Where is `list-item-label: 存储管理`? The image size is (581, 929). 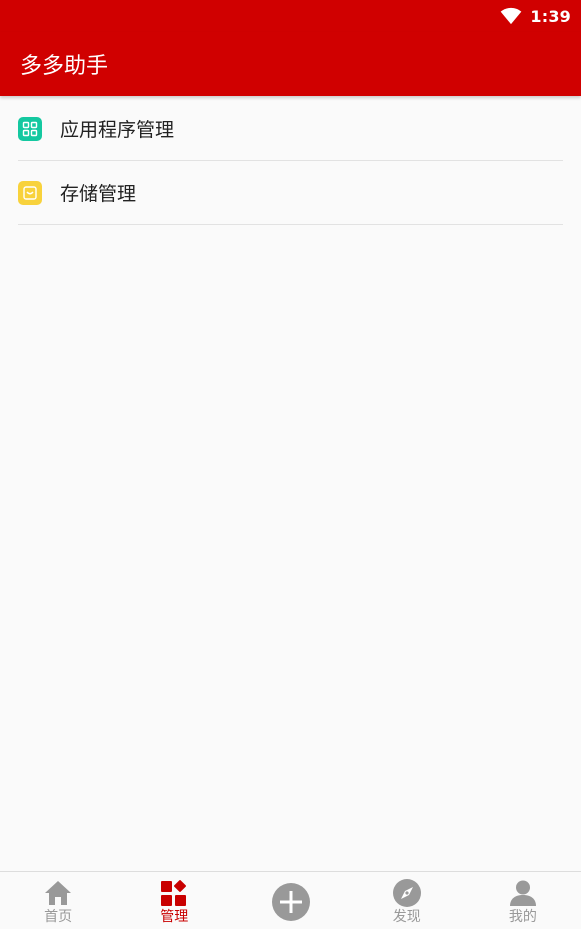
list-item-label: 存储管理 is located at coordinates (98, 194).